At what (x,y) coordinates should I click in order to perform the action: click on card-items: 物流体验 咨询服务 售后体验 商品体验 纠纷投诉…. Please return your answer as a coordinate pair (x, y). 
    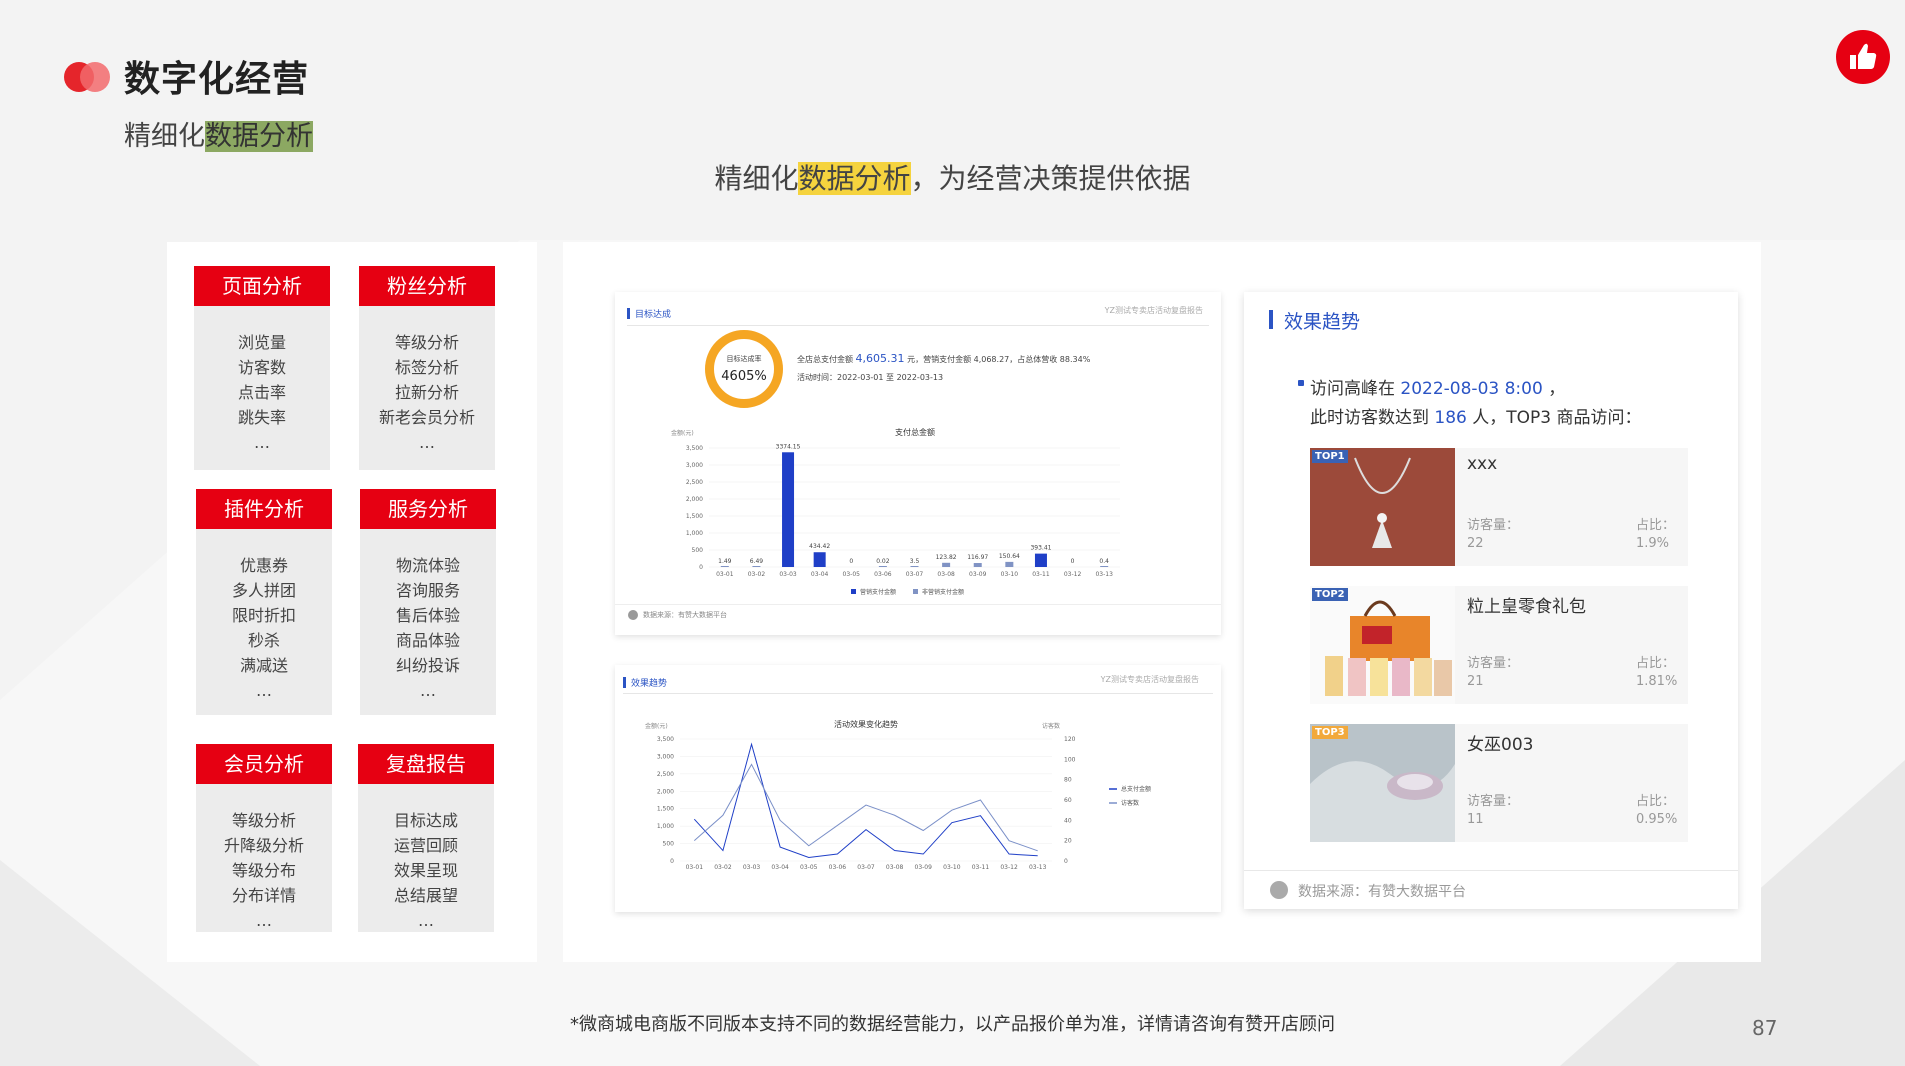
    Looking at the image, I should click on (428, 628).